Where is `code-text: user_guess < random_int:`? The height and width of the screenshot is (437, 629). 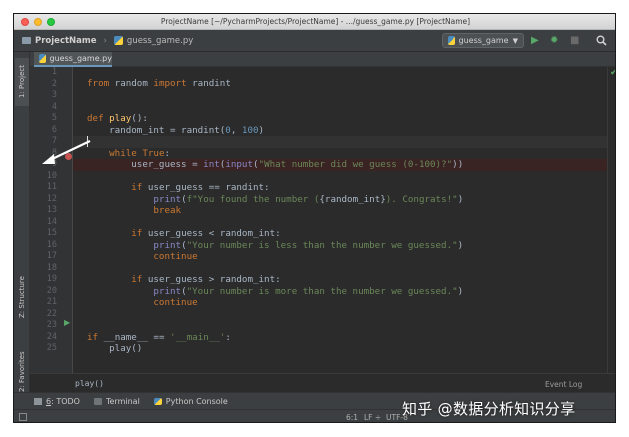
code-text: user_guess < random_int: is located at coordinates (211, 233).